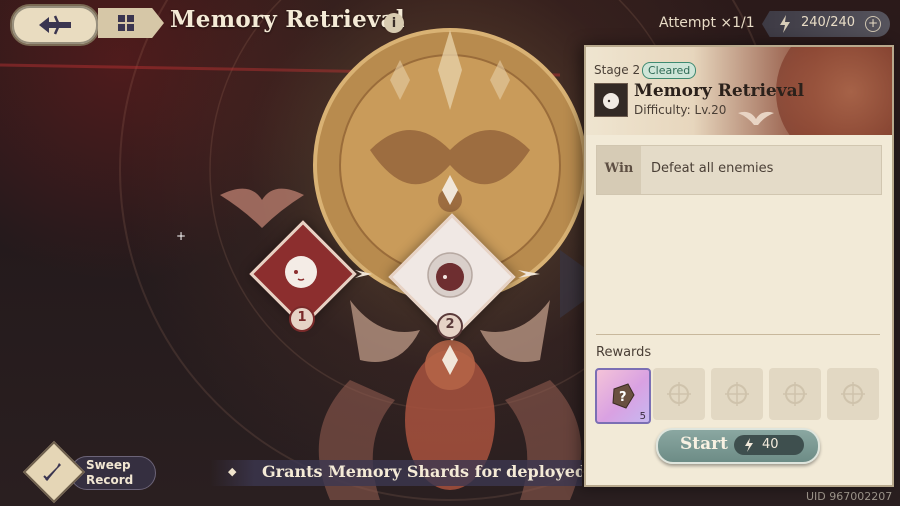  What do you see at coordinates (394, 23) in the screenshot?
I see `info-icon: i` at bounding box center [394, 23].